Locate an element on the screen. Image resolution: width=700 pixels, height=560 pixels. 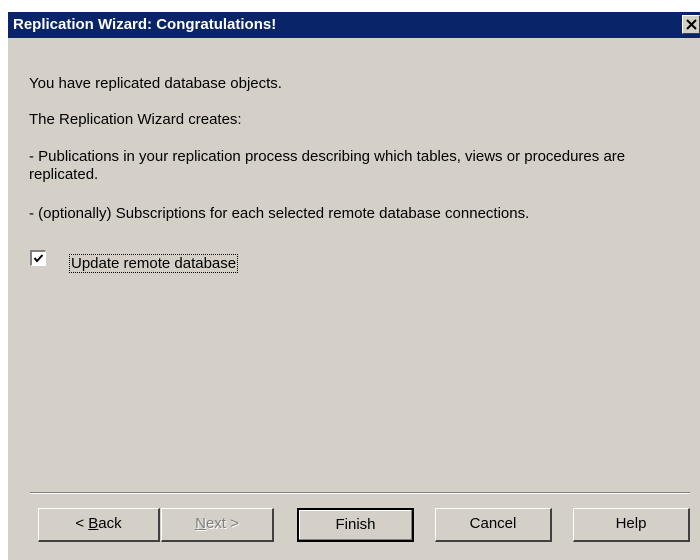
back-accelerator: B is located at coordinates (93, 523).